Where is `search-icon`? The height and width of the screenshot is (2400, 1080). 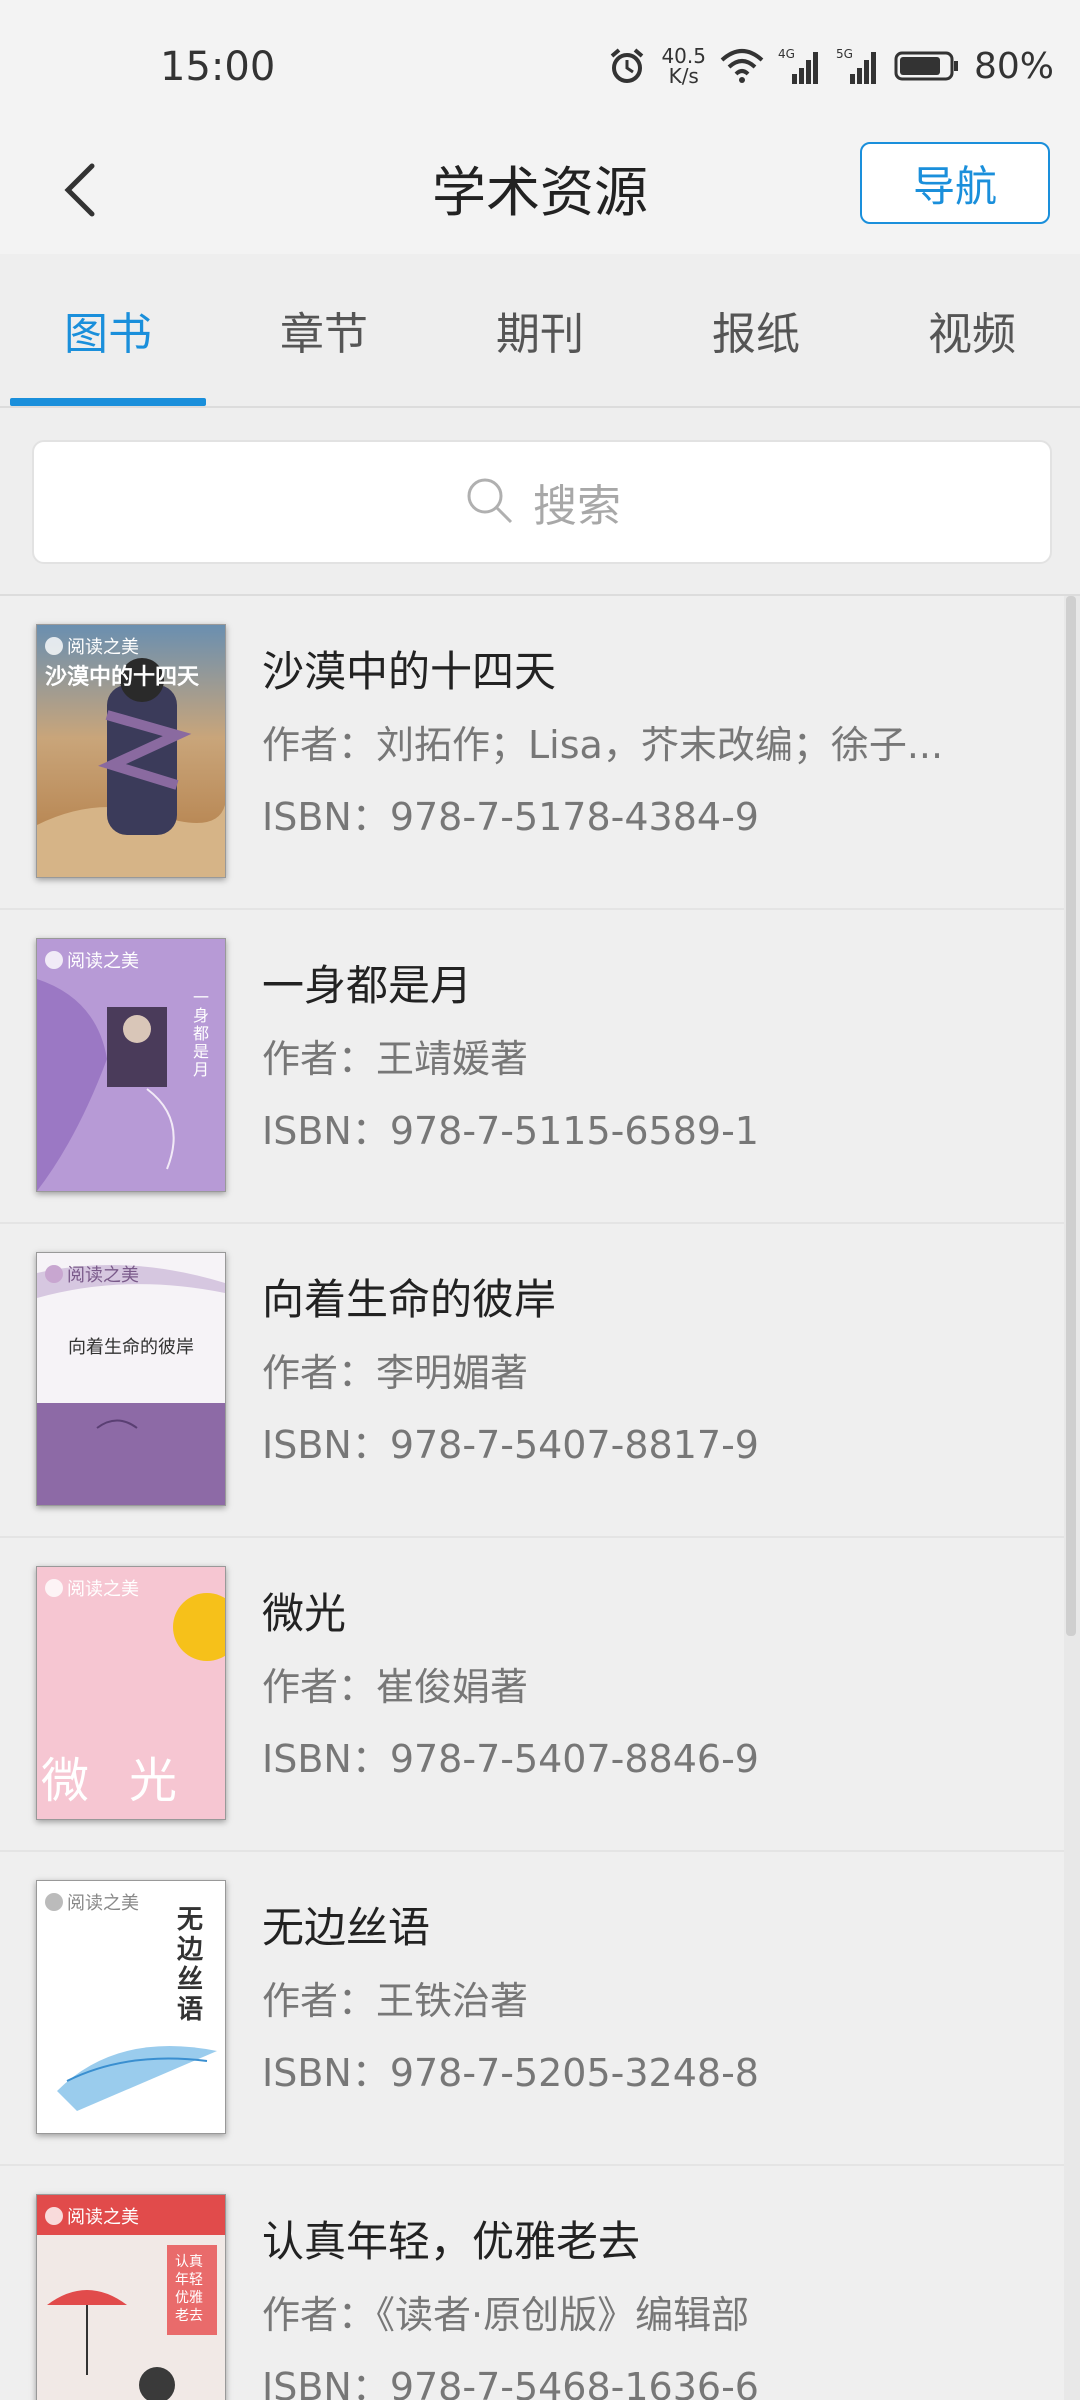
search-icon is located at coordinates (489, 502).